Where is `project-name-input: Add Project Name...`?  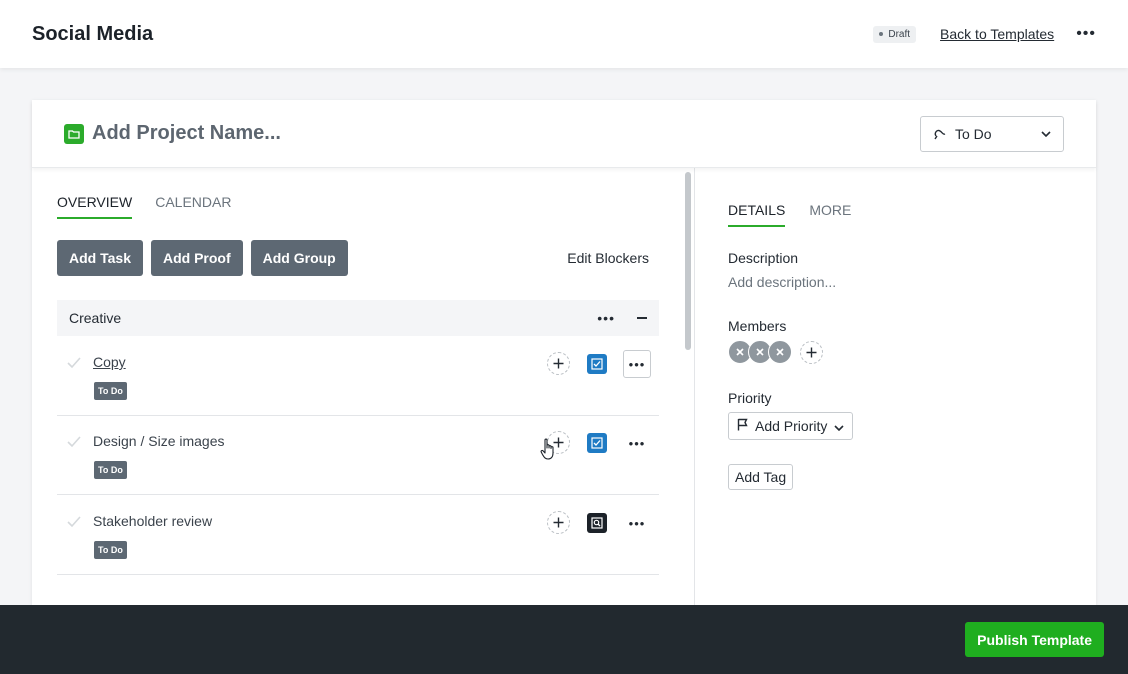 project-name-input: Add Project Name... is located at coordinates (186, 133).